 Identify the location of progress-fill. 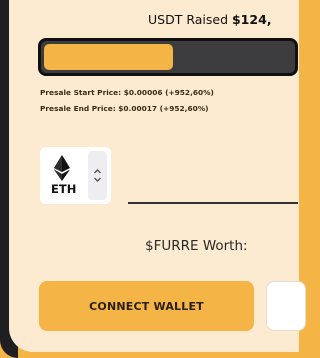
(108, 57).